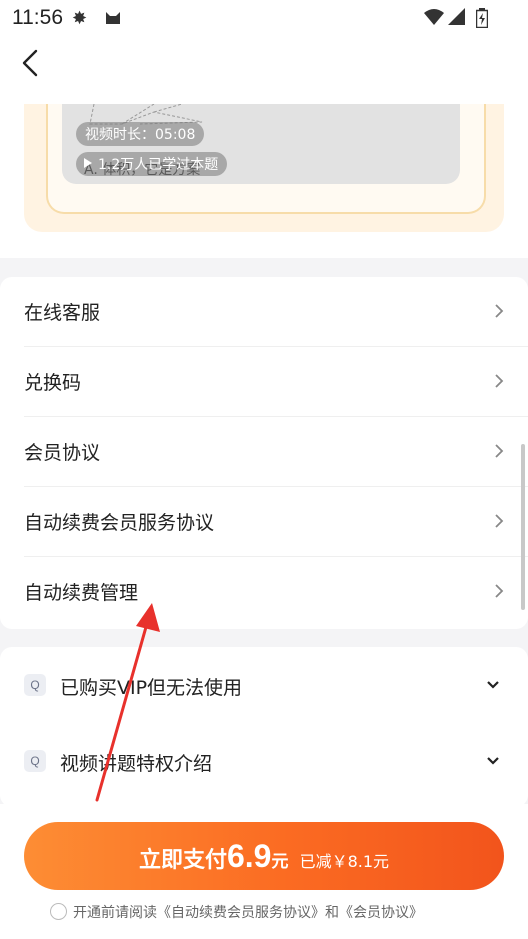 This screenshot has width=528, height=939. What do you see at coordinates (434, 19) in the screenshot?
I see `wifi-icon` at bounding box center [434, 19].